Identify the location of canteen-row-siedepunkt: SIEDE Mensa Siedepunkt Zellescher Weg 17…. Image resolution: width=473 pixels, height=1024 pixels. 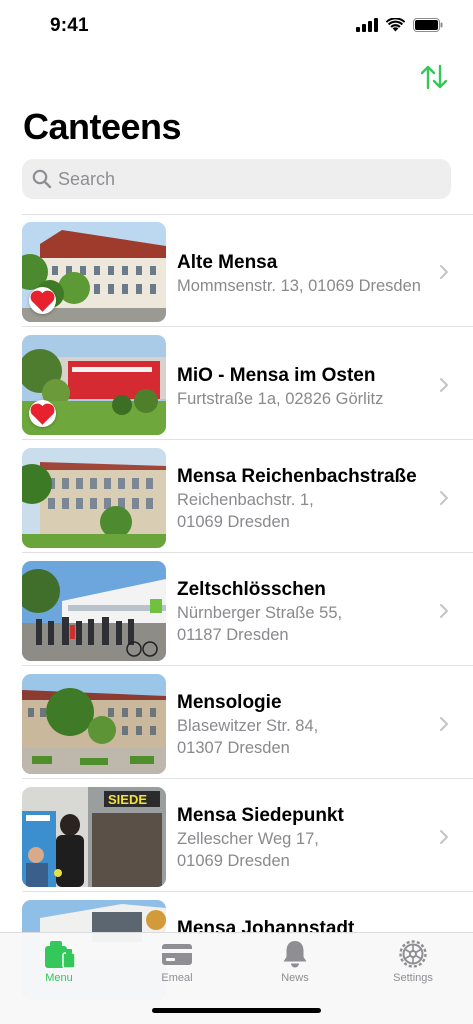
(236, 835).